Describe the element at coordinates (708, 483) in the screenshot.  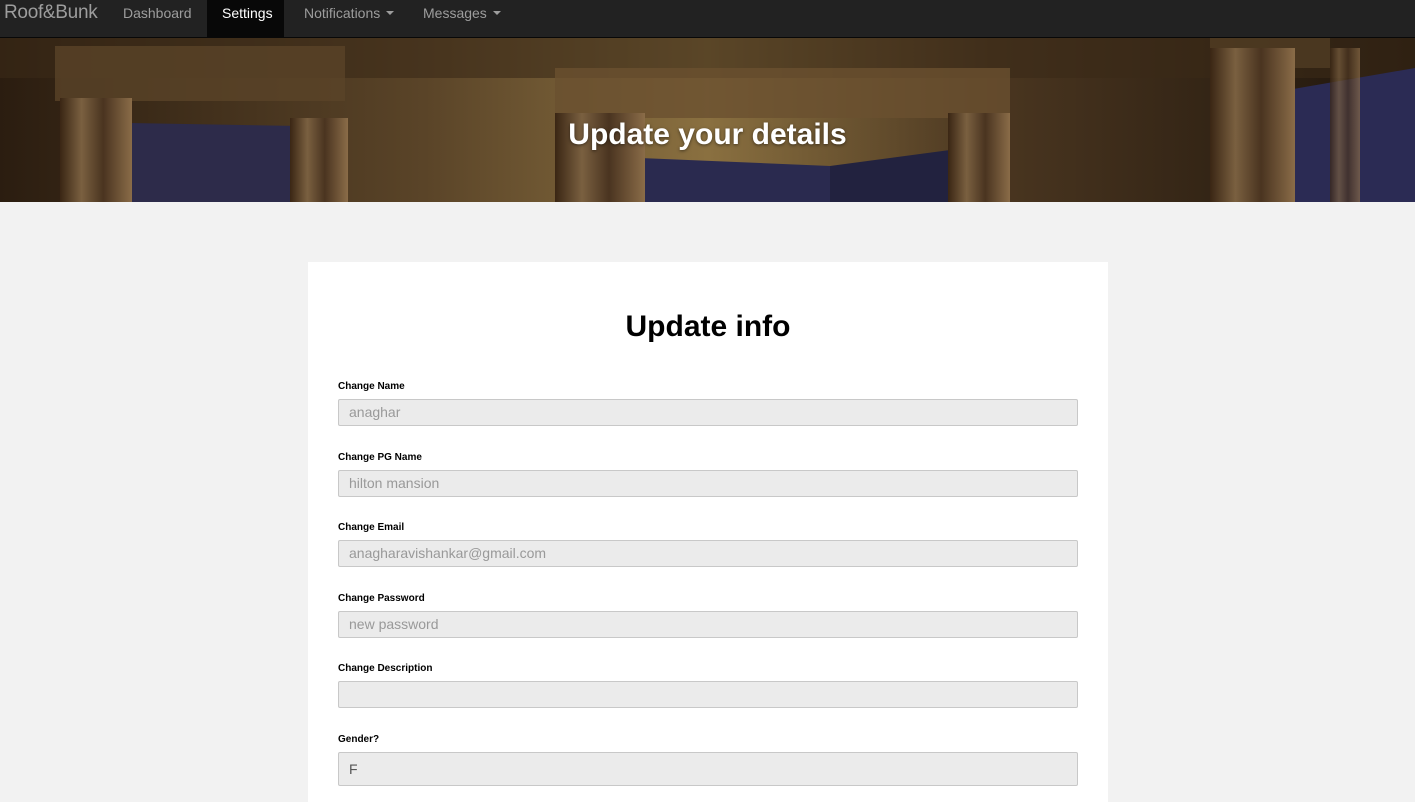
I see `pg-name-input: hilton mansion` at that location.